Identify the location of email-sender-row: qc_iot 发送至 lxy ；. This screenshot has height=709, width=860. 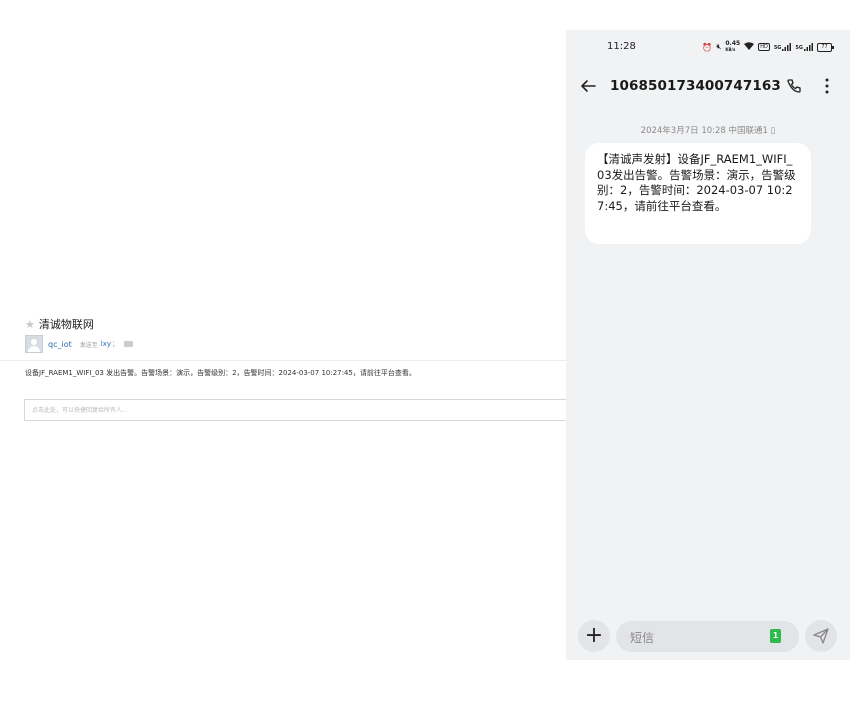
(79, 344).